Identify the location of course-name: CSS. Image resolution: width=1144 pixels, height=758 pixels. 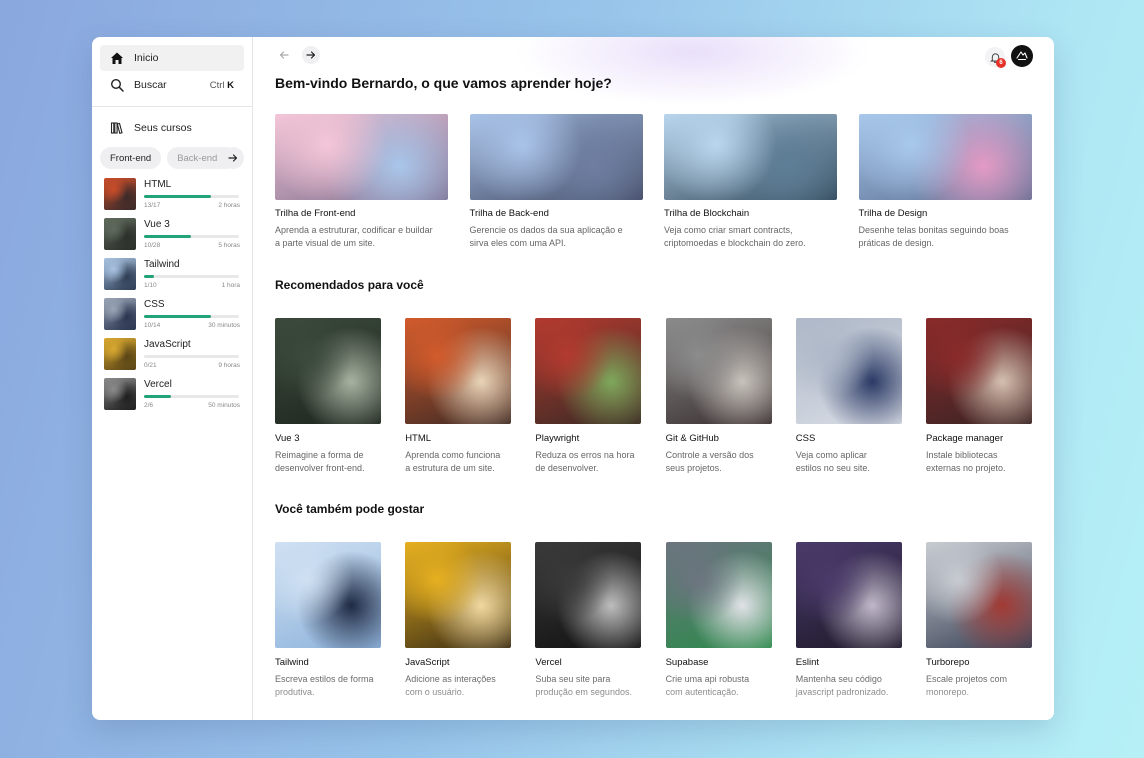
(154, 304).